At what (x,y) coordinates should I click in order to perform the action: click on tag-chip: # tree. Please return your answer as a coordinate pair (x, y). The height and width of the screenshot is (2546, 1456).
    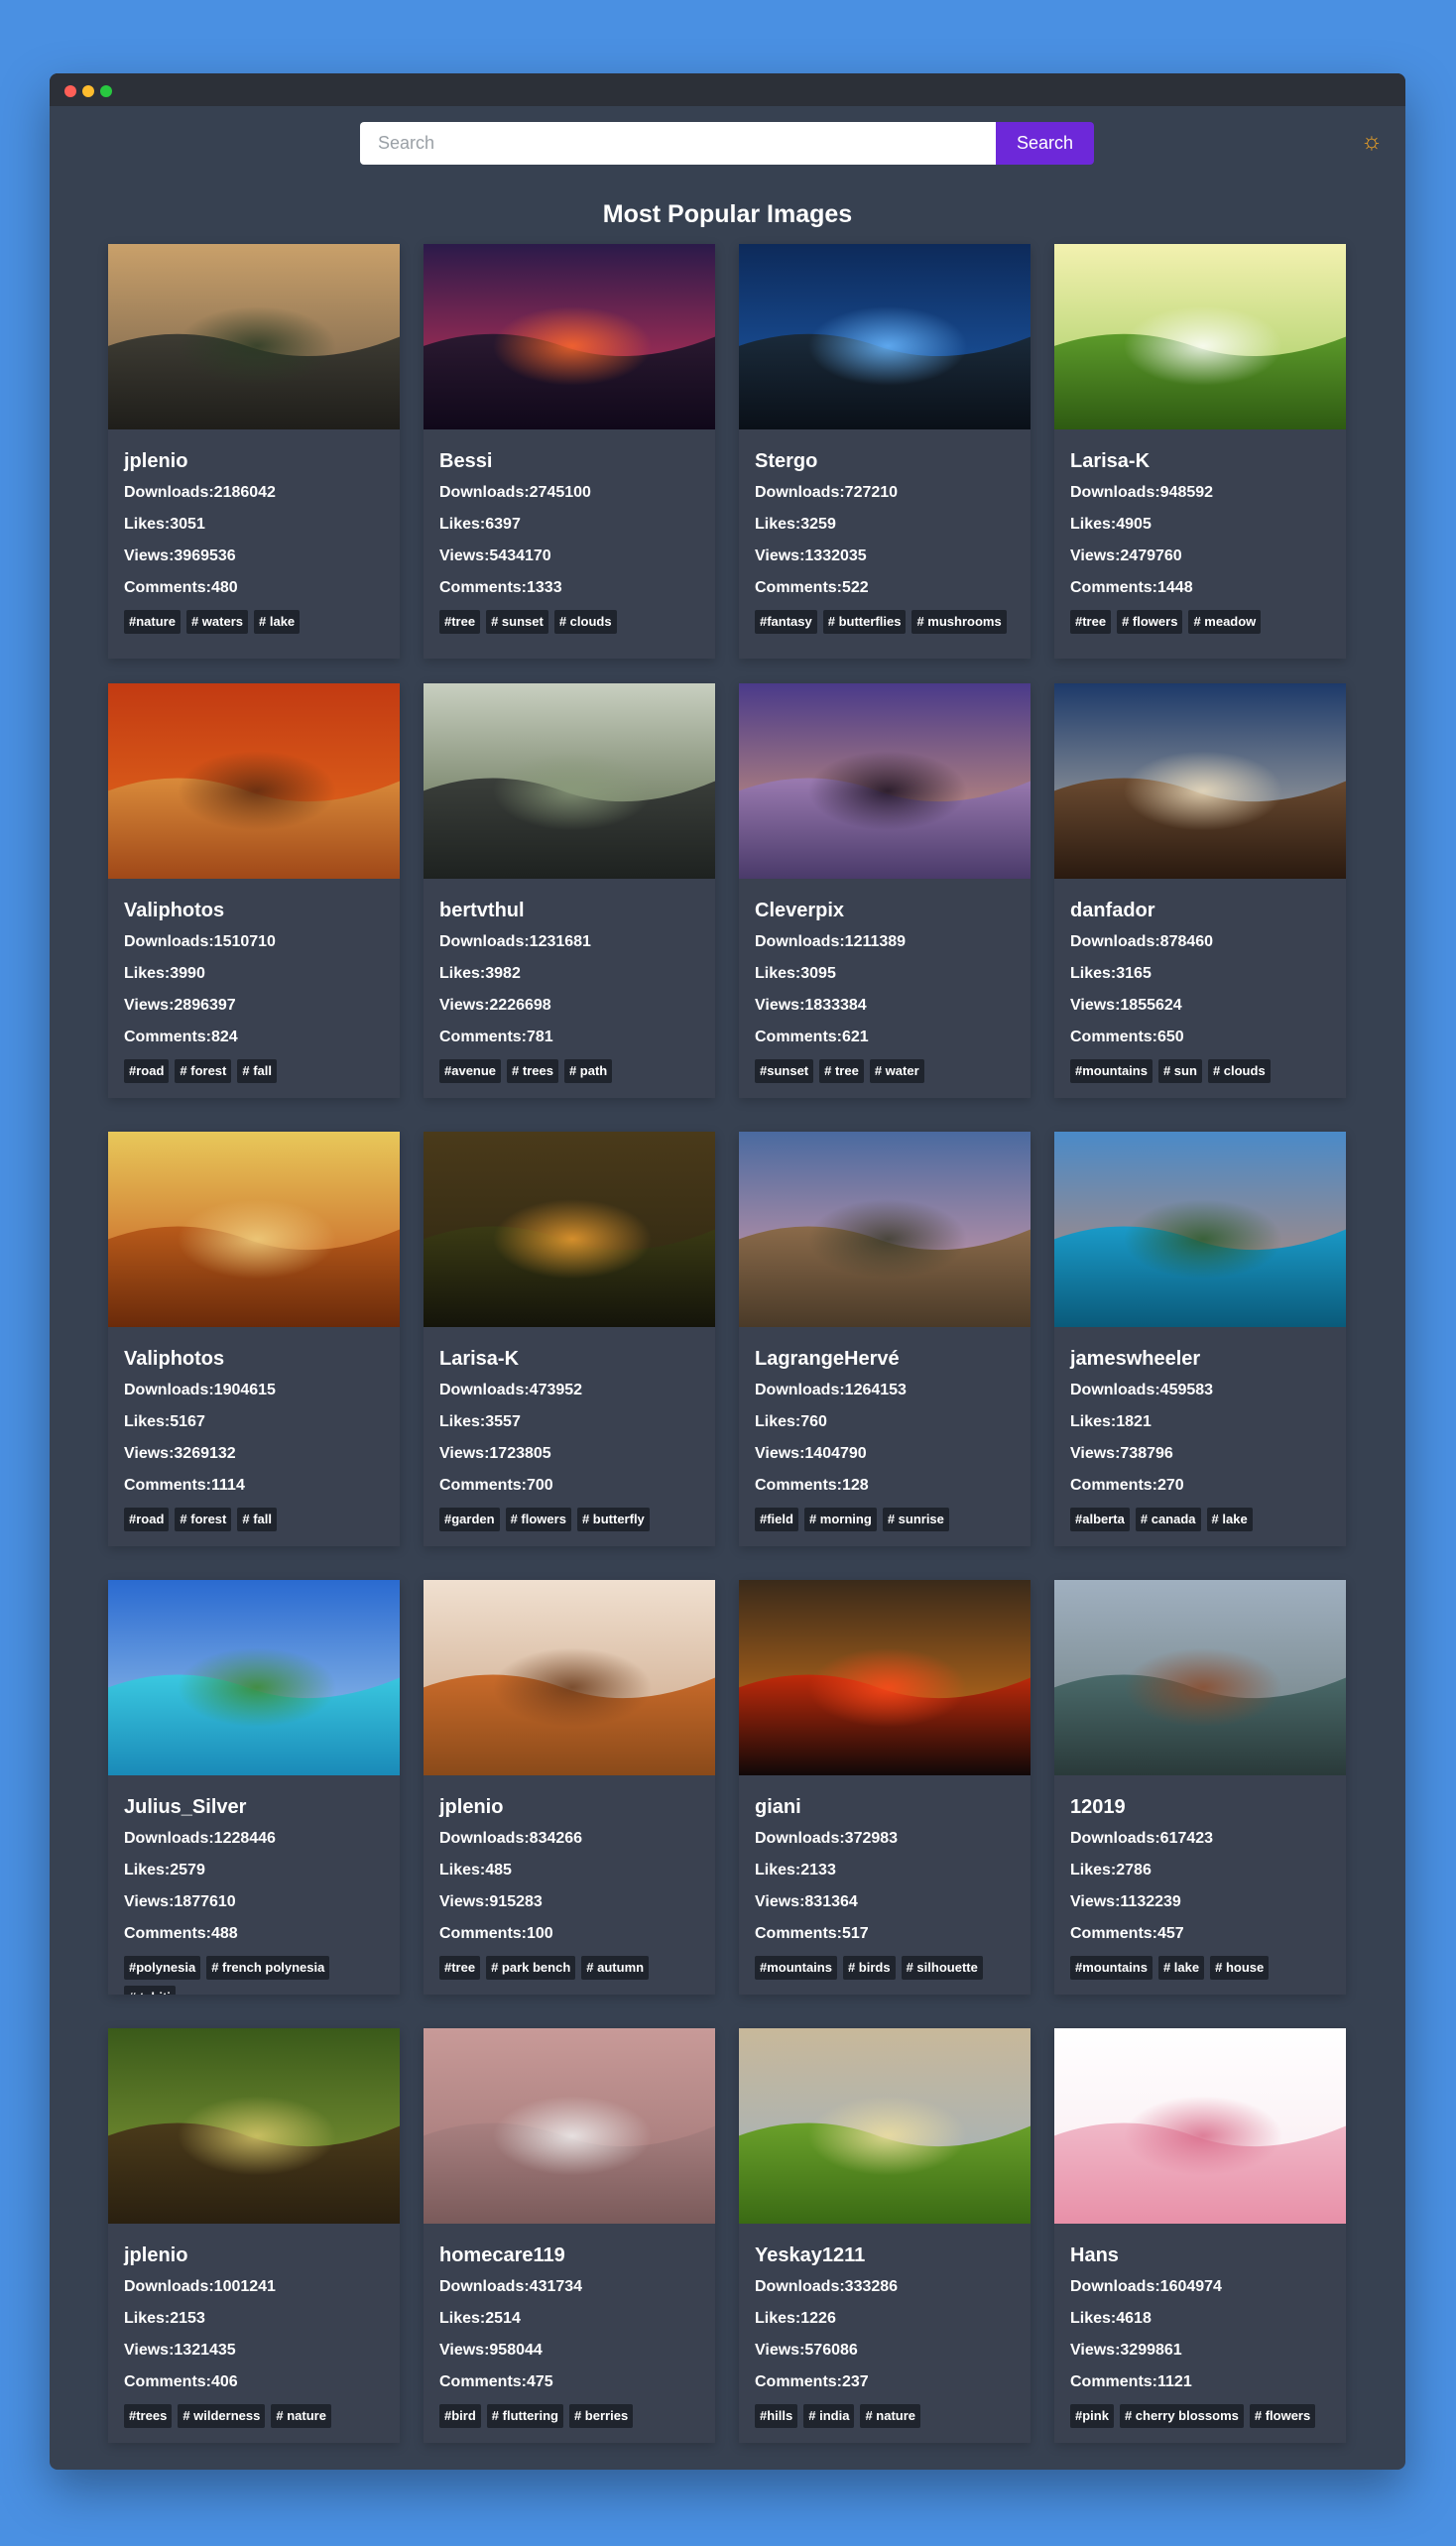
    Looking at the image, I should click on (841, 1071).